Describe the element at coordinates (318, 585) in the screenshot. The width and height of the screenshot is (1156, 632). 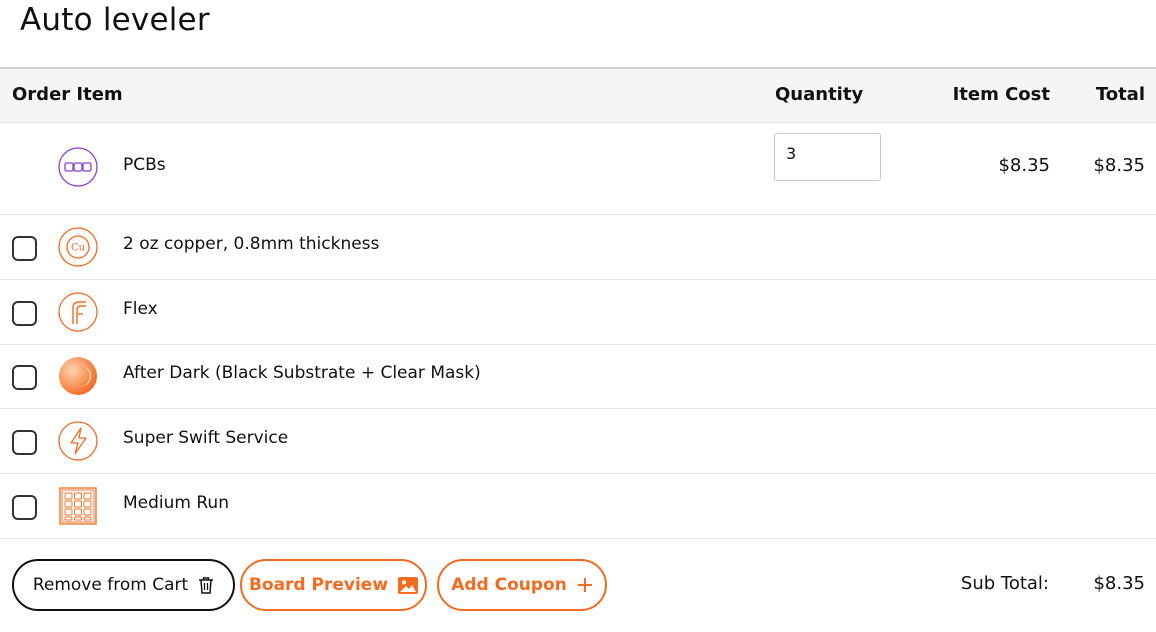
I see `board-preview-label: Board Preview` at that location.